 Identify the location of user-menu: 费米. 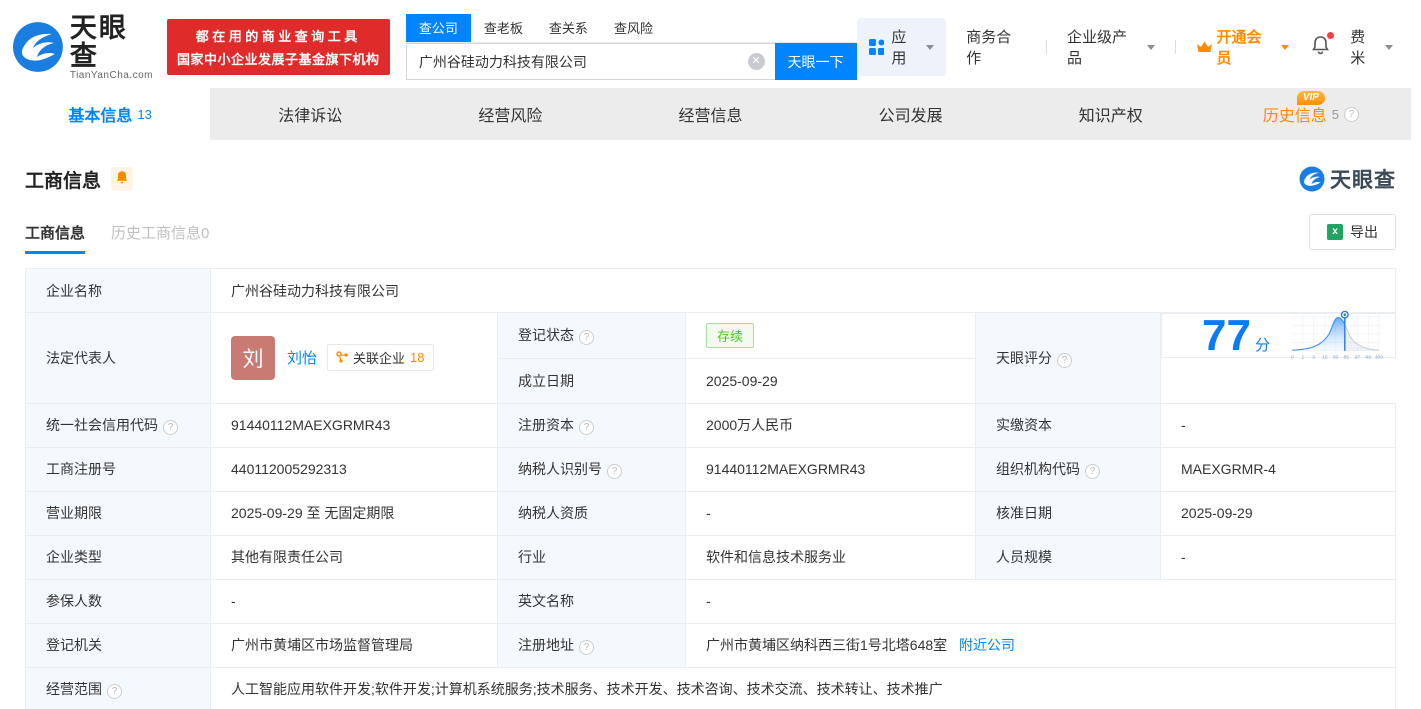
(1371, 47).